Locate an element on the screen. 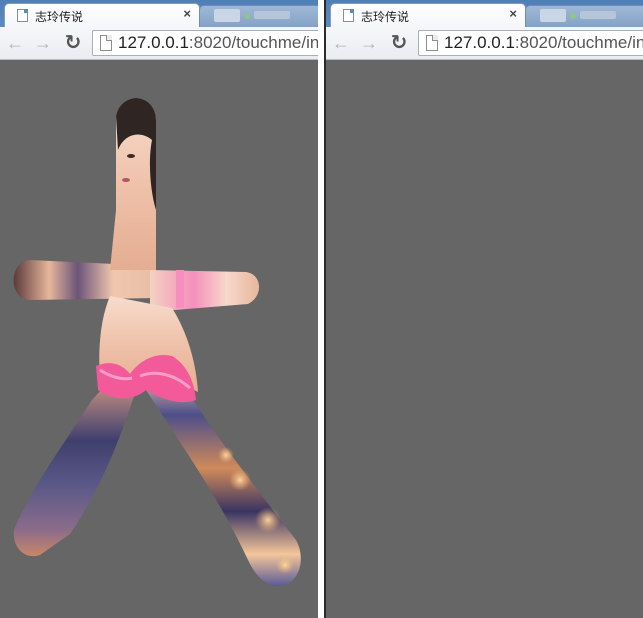 The image size is (643, 618). figure-left-leg is located at coordinates (75, 467).